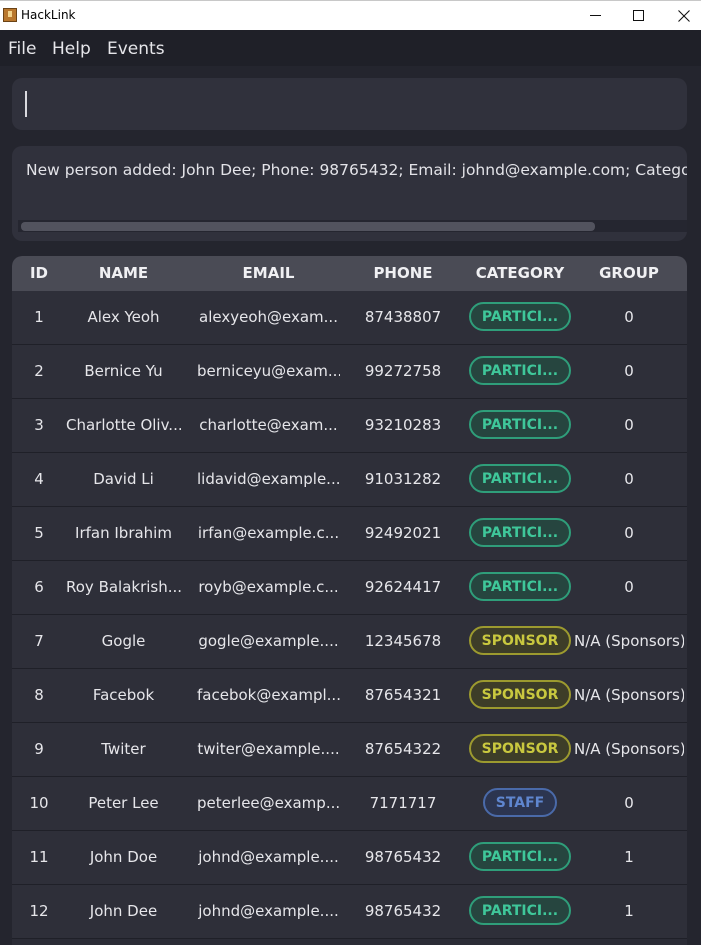  What do you see at coordinates (123, 371) in the screenshot?
I see `cell-name: Bernice Yu` at bounding box center [123, 371].